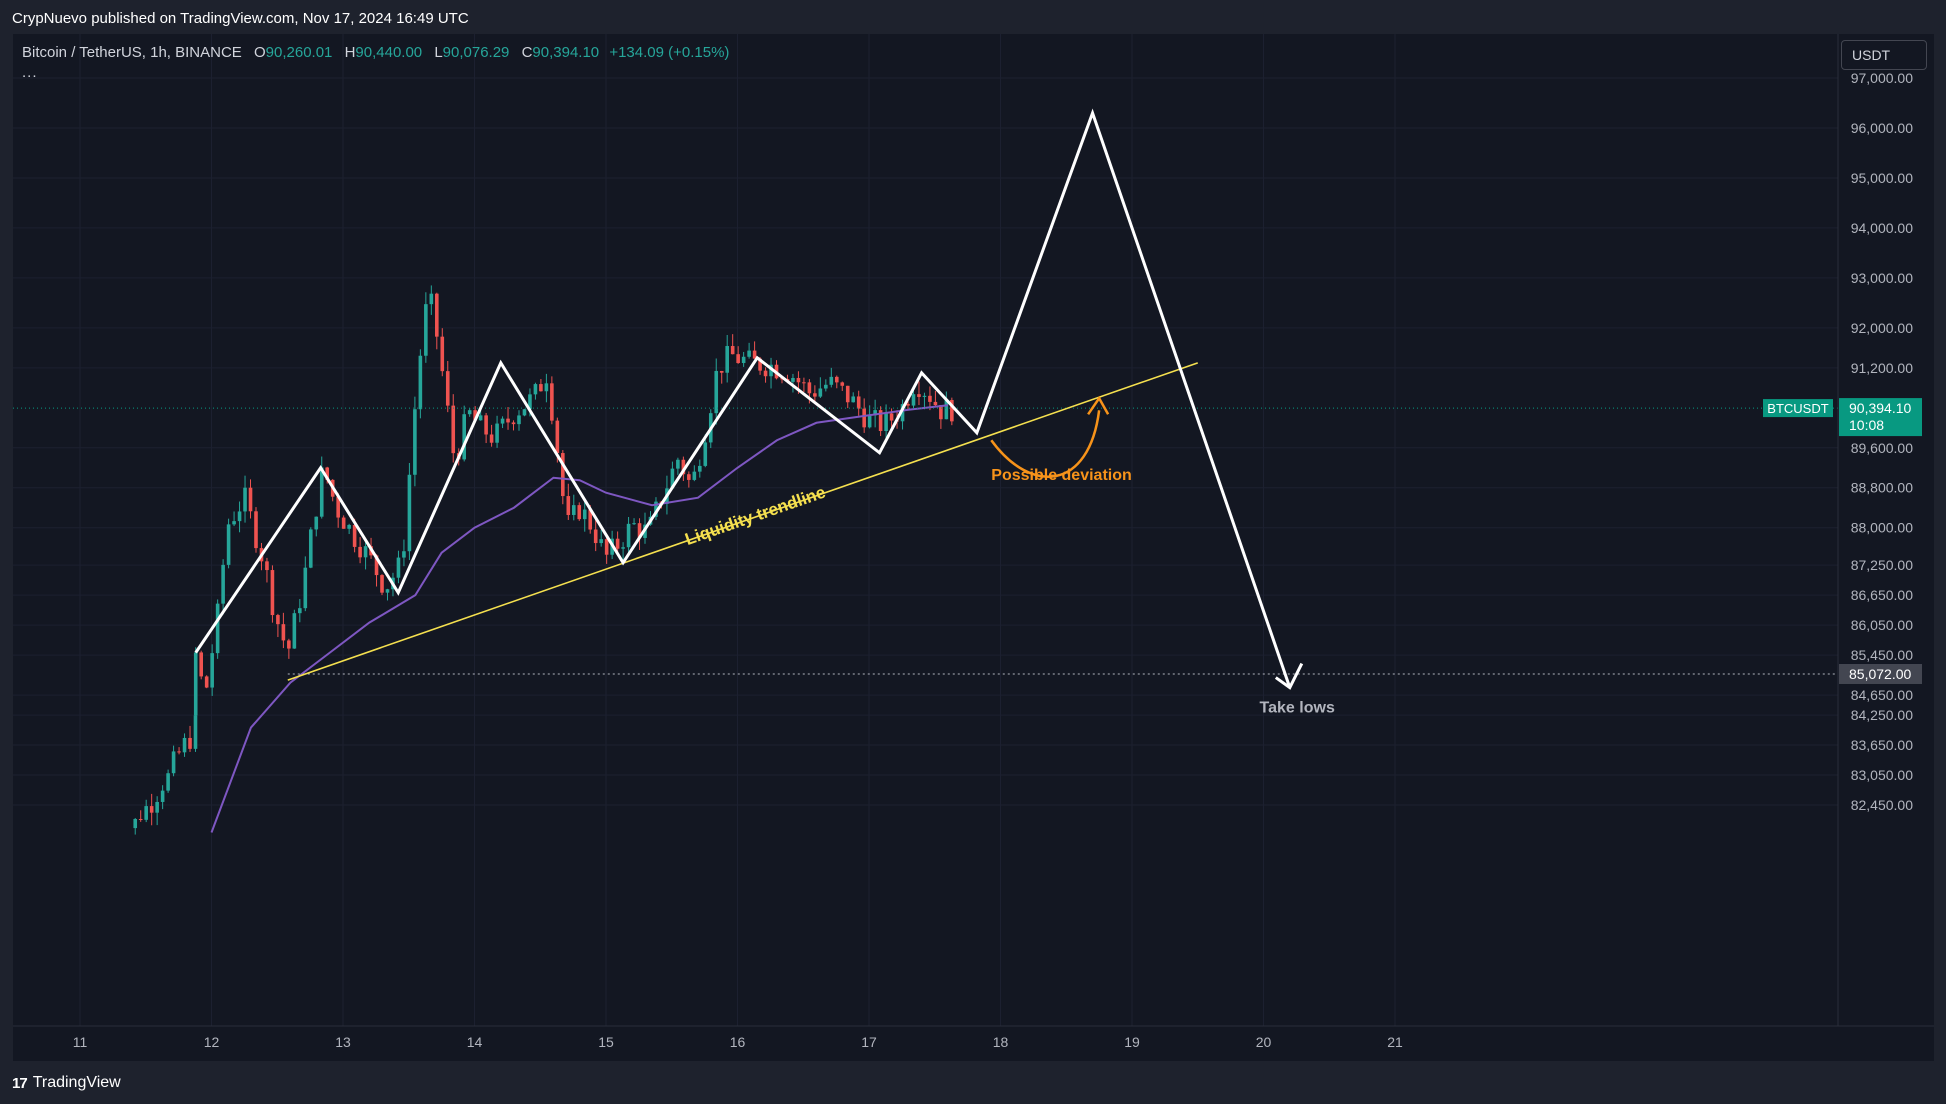 This screenshot has width=1946, height=1104. What do you see at coordinates (1882, 78) in the screenshot?
I see `price-tick-label: 97,000.00` at bounding box center [1882, 78].